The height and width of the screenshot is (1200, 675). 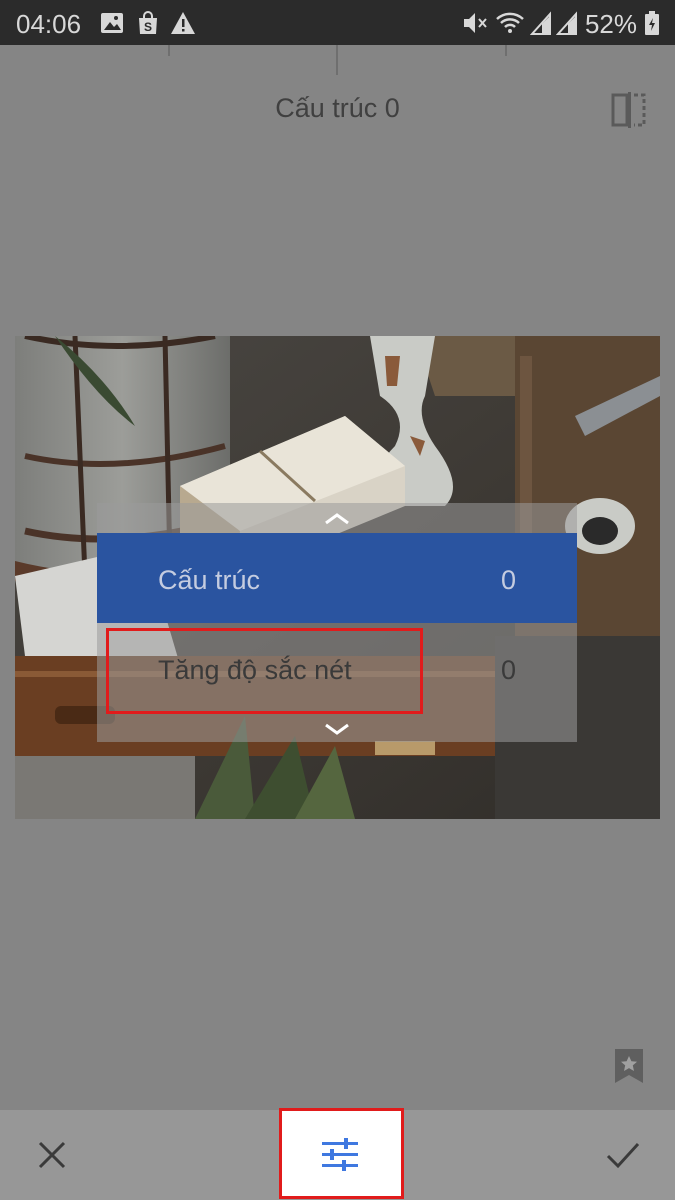 I want to click on shopping-bag-icon: S, so click(x=148, y=22).